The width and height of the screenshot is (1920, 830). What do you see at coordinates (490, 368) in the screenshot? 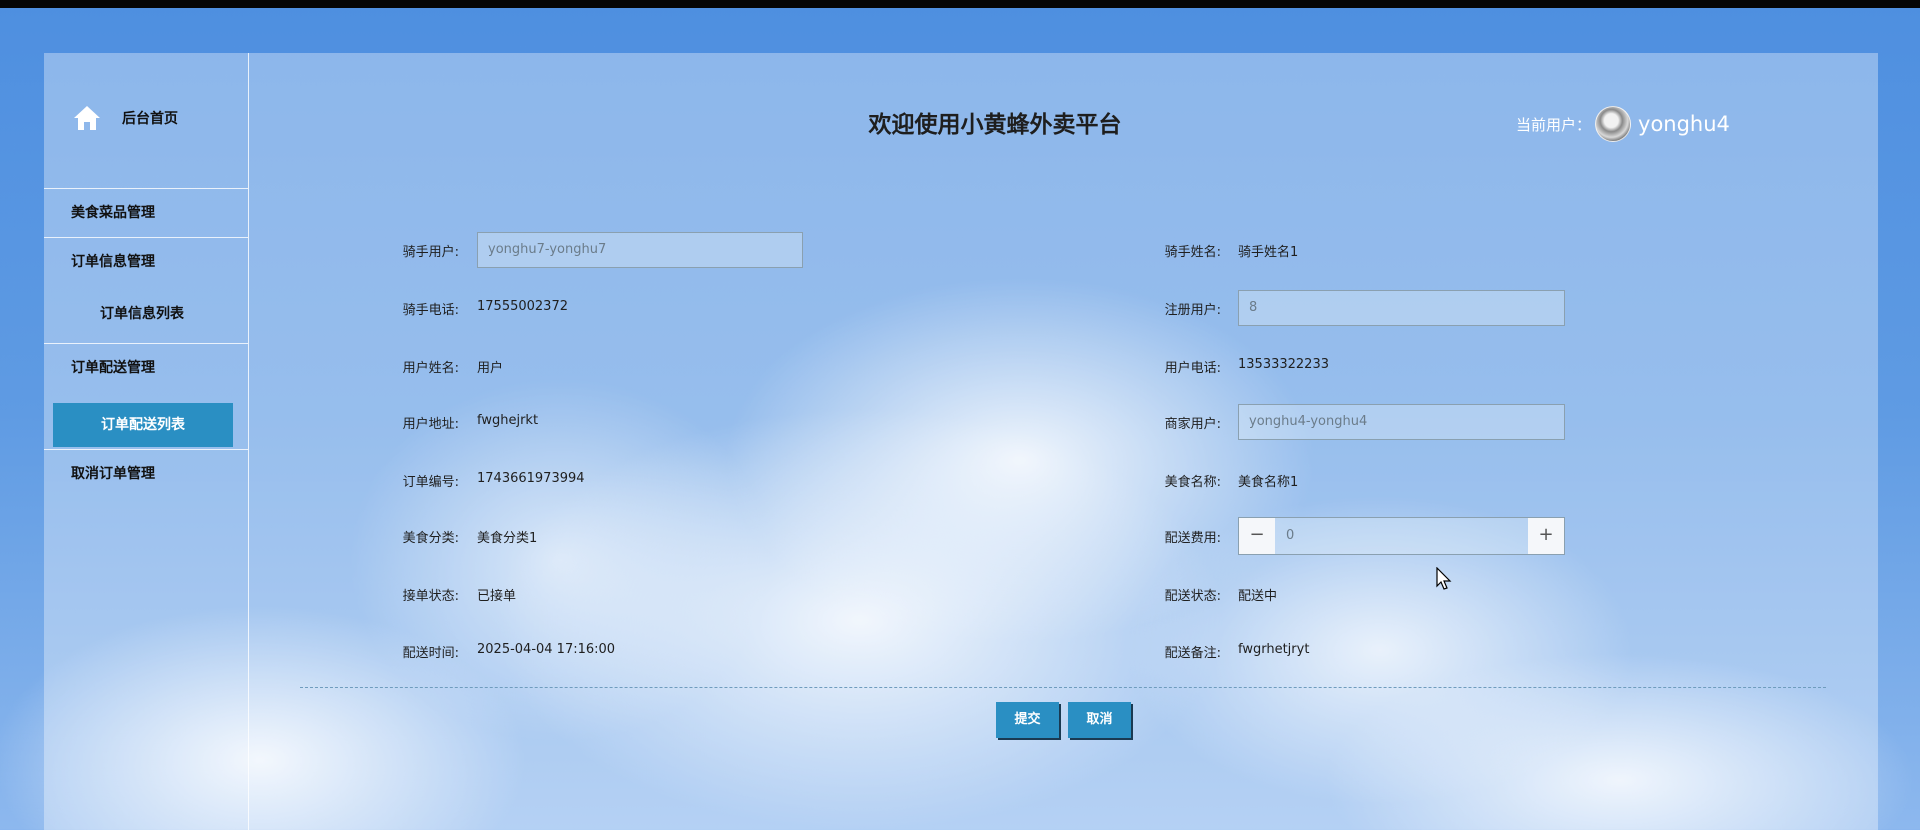
I see `user-name-value: 用户` at bounding box center [490, 368].